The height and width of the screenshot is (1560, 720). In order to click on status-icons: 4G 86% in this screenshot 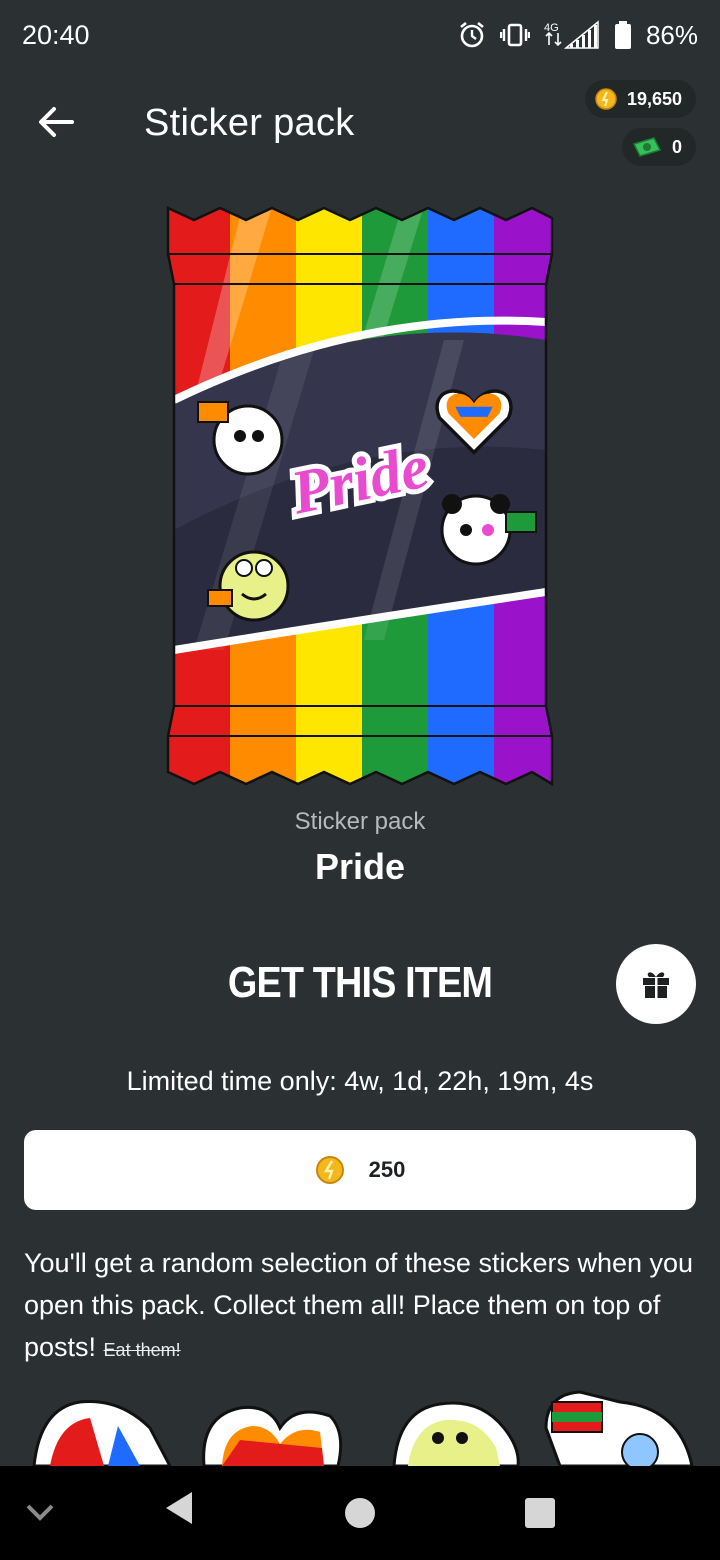, I will do `click(578, 35)`.